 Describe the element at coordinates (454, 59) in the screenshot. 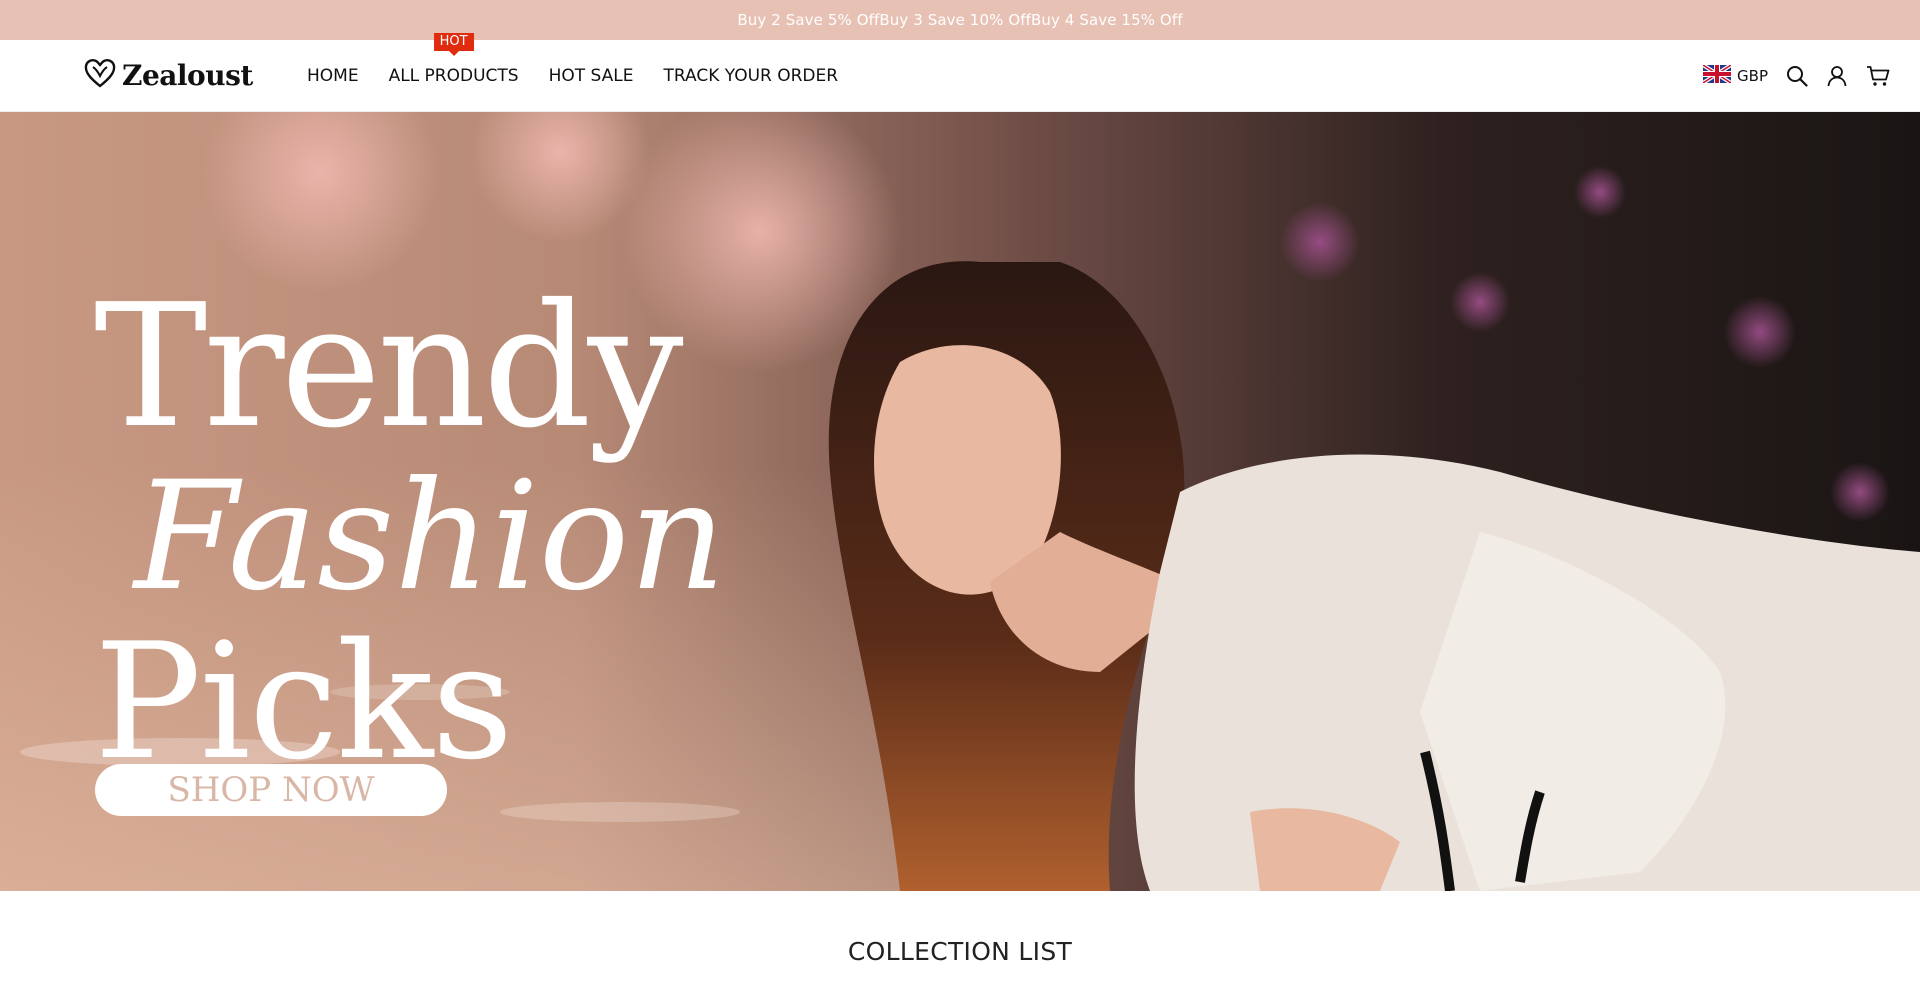

I see `nav-all-products: HOT ALL PRODUCTS` at that location.